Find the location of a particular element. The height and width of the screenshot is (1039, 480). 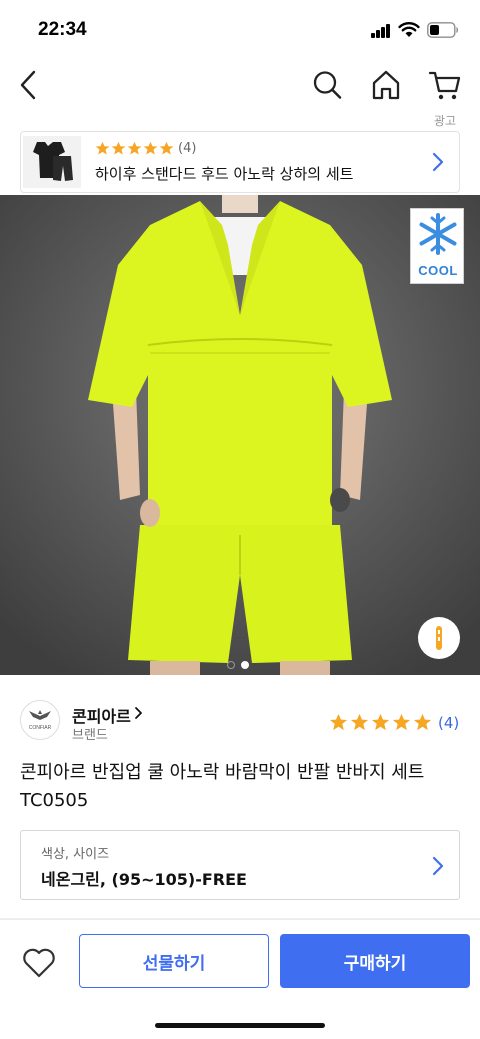

home-icon is located at coordinates (386, 85).